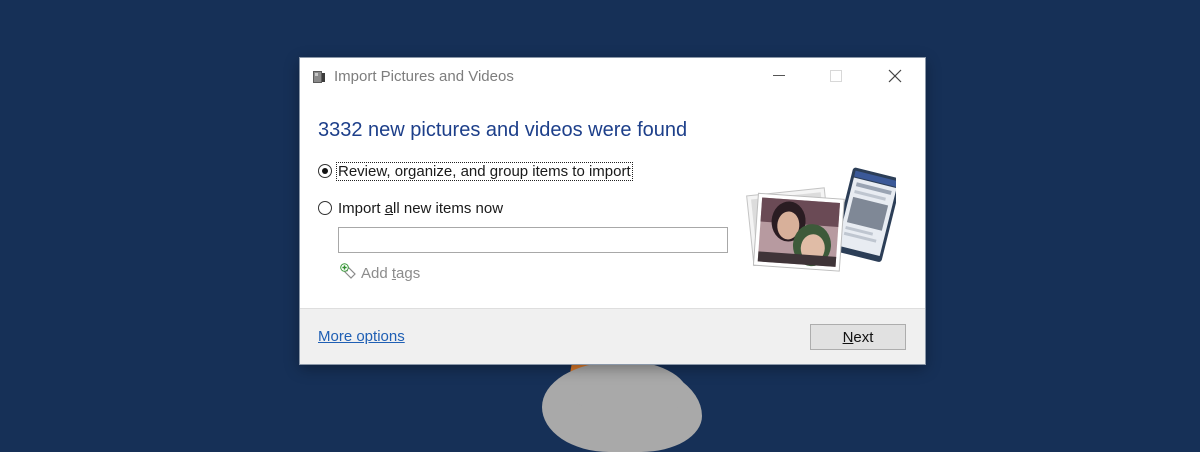  I want to click on minimize-button, so click(778, 76).